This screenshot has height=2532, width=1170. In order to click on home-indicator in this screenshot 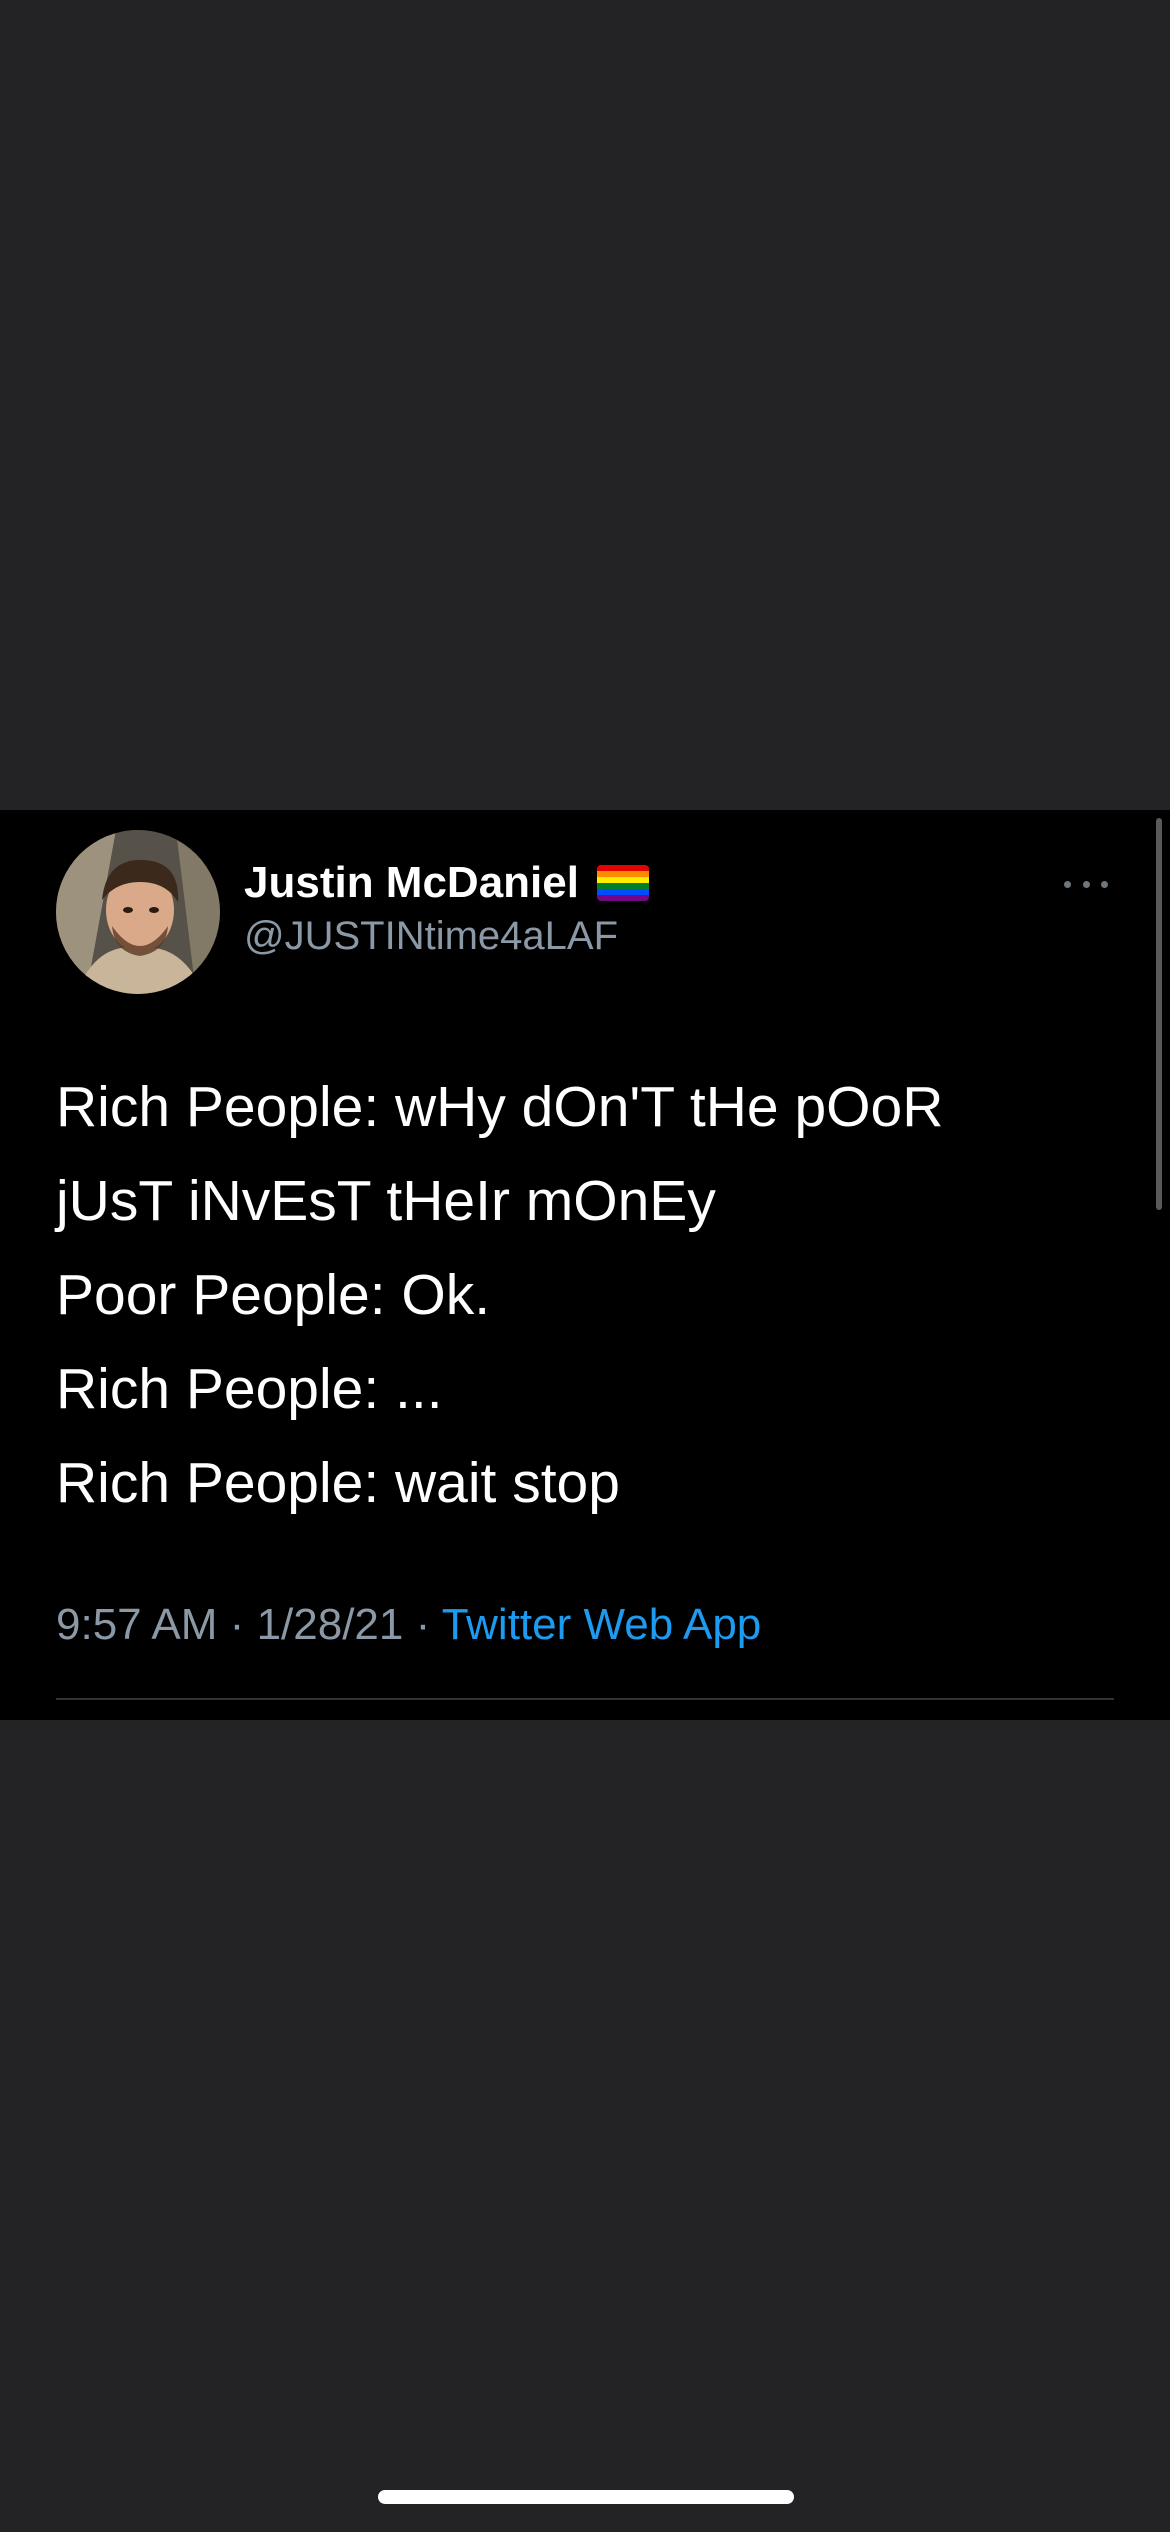, I will do `click(586, 2497)`.